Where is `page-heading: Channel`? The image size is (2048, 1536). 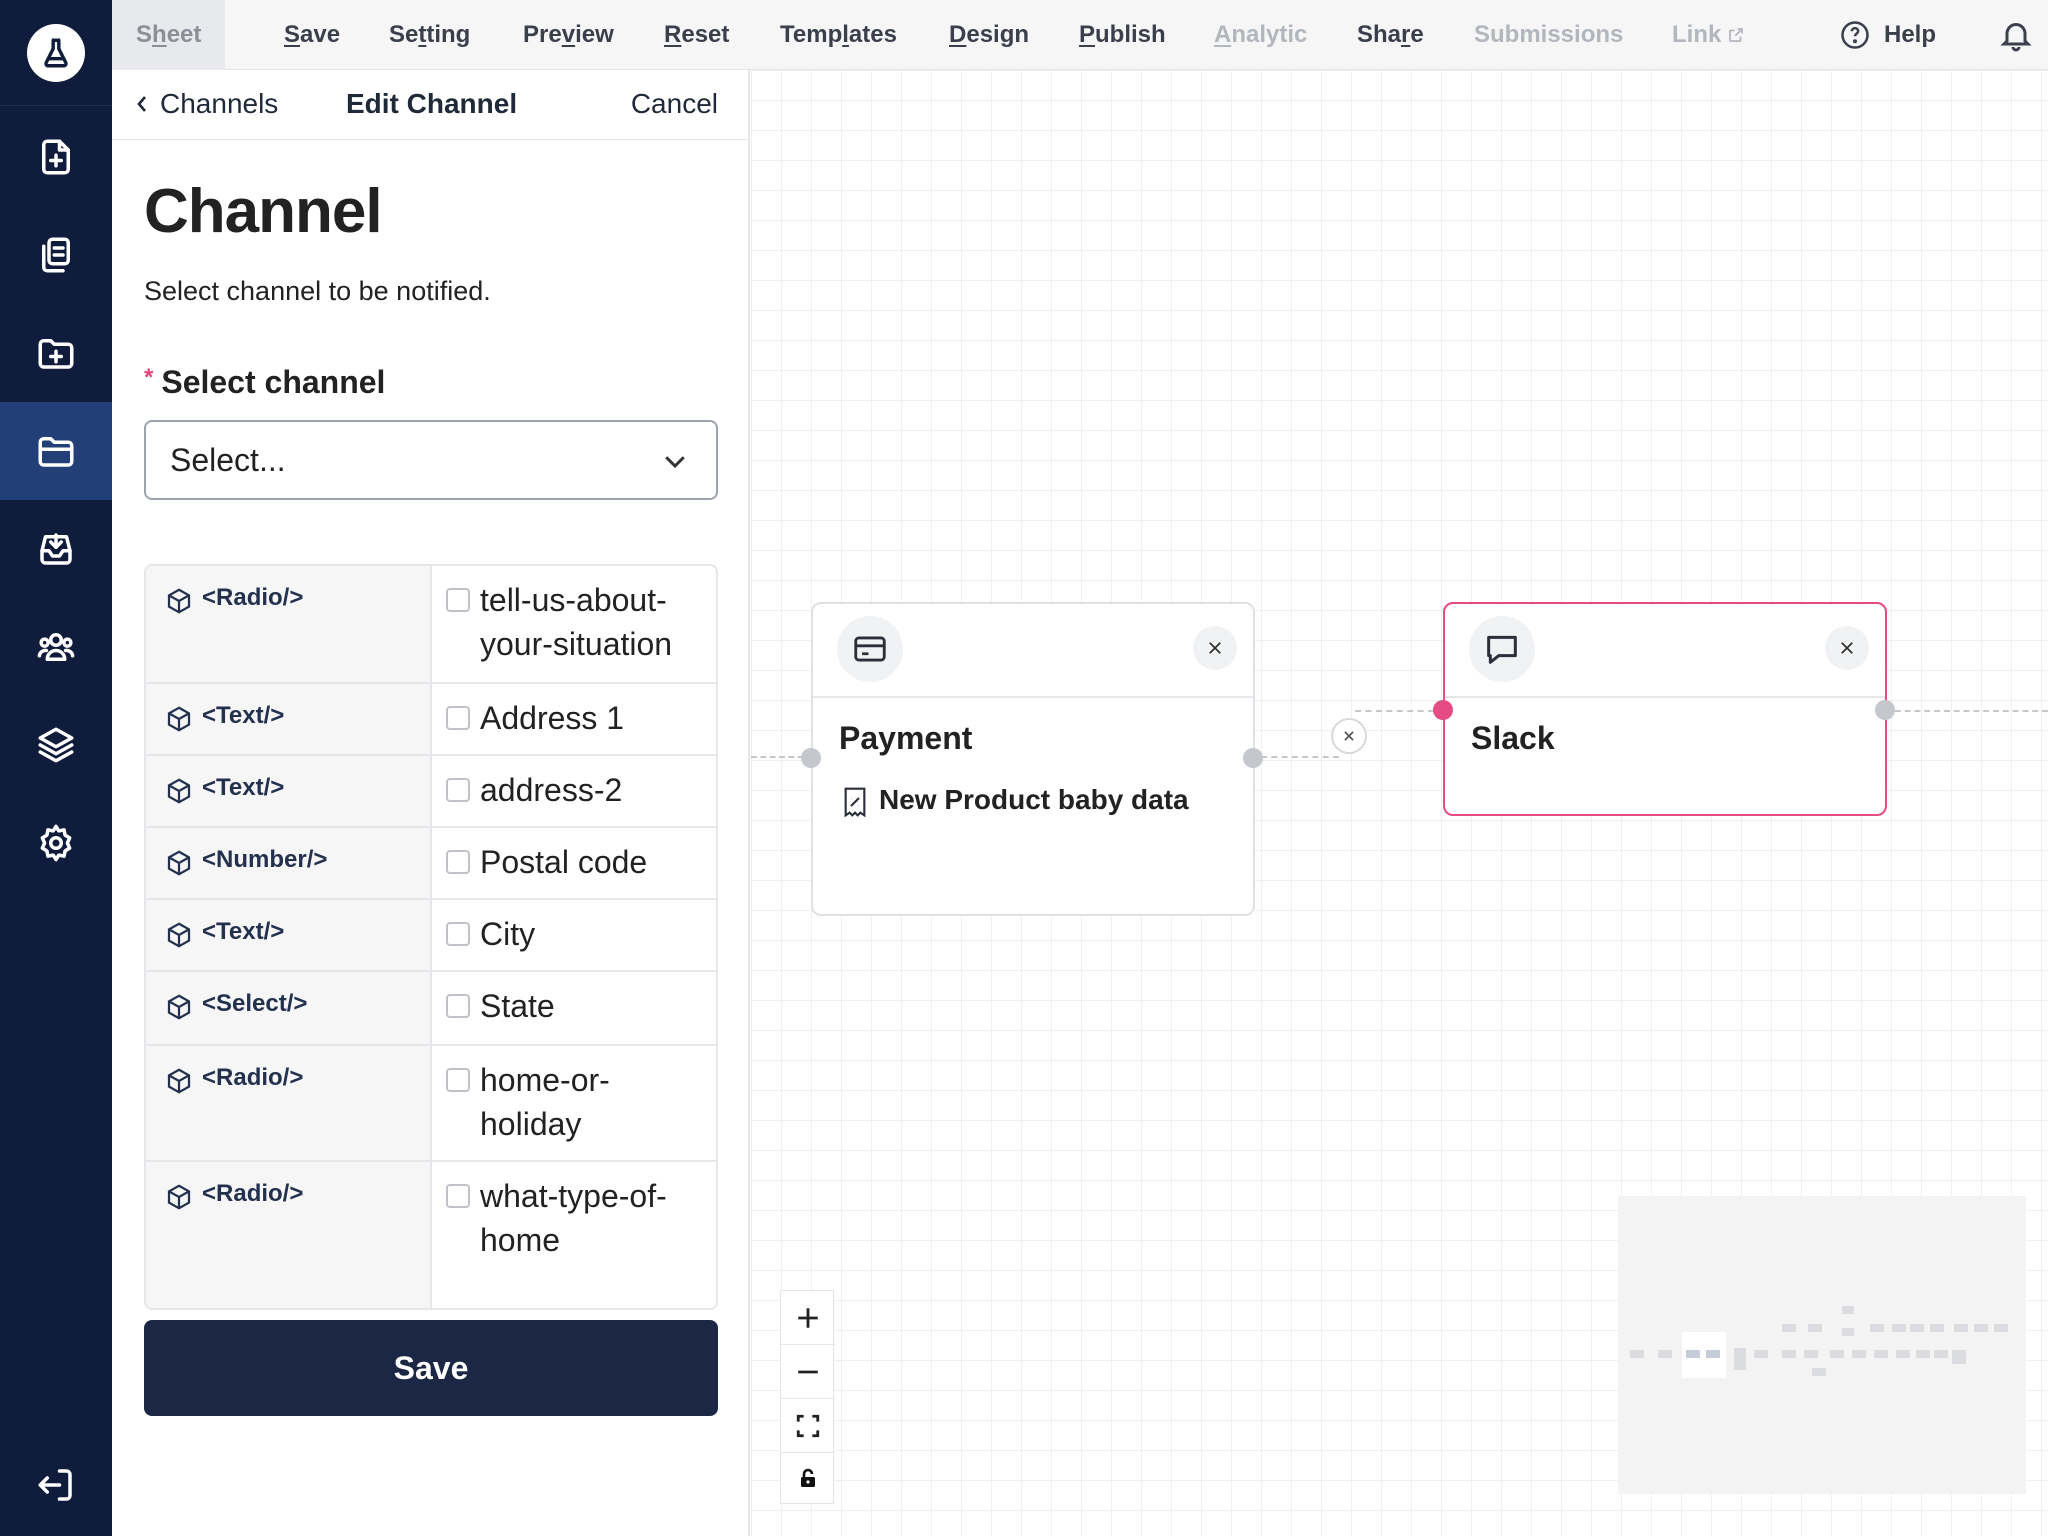 page-heading: Channel is located at coordinates (263, 211).